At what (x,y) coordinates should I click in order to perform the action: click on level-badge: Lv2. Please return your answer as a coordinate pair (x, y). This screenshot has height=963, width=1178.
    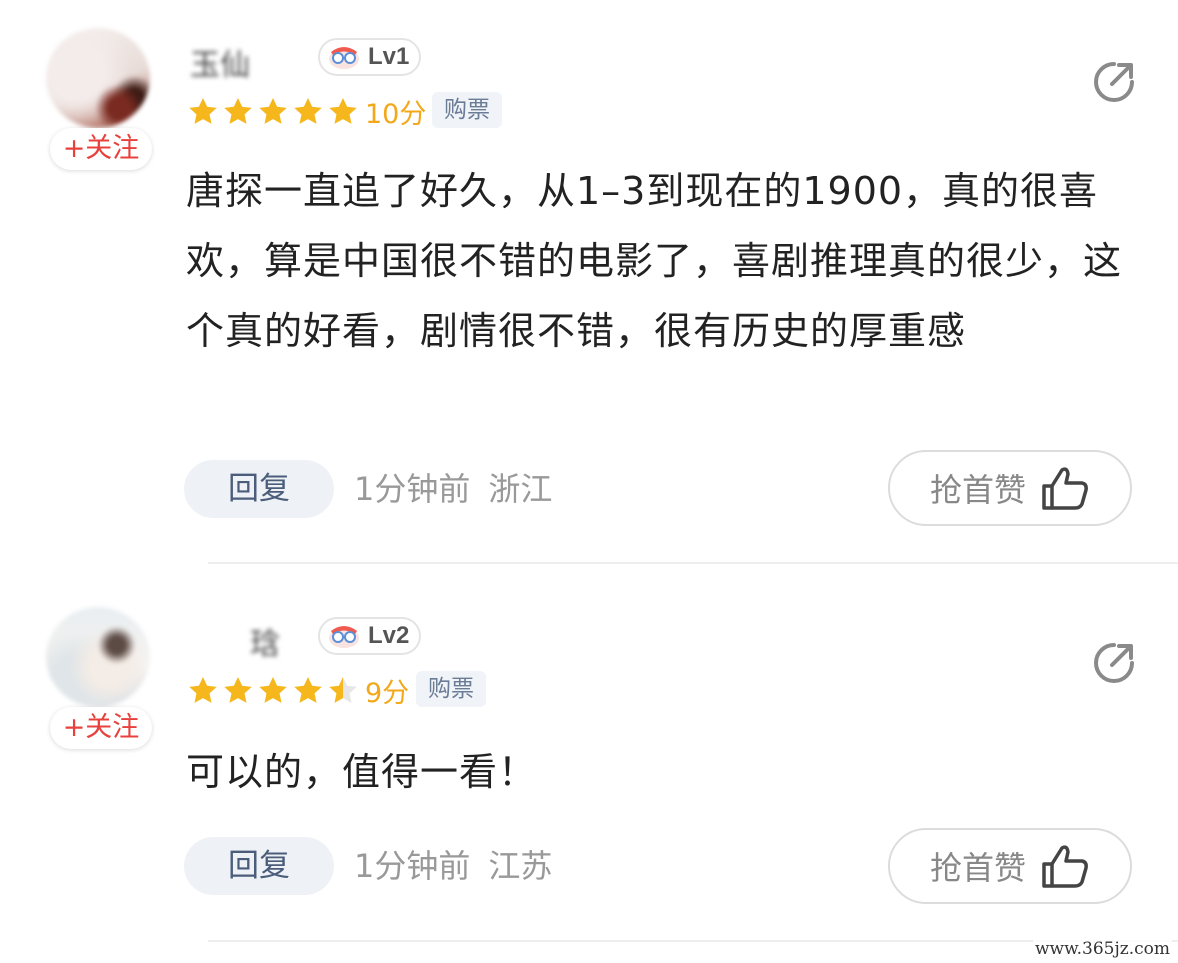
    Looking at the image, I should click on (370, 636).